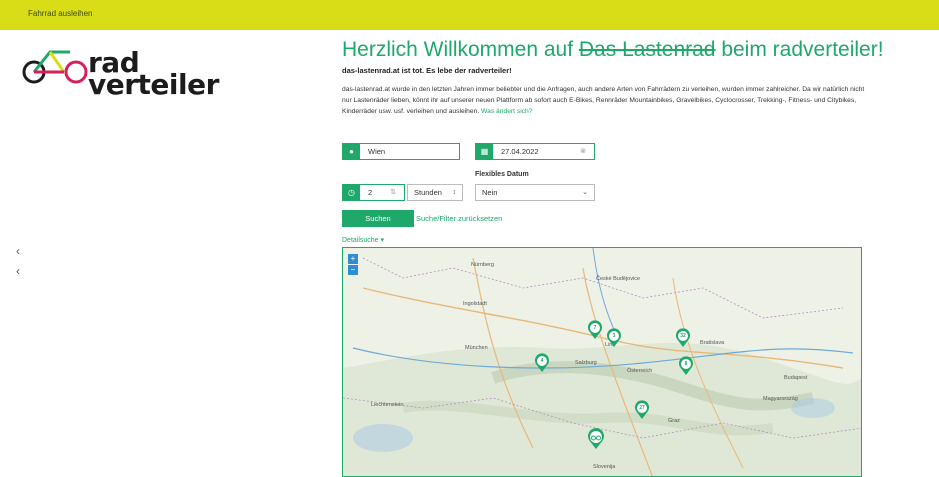 This screenshot has height=477, width=939. Describe the element at coordinates (360, 240) in the screenshot. I see `detail-search-label: Detailsuche` at that location.